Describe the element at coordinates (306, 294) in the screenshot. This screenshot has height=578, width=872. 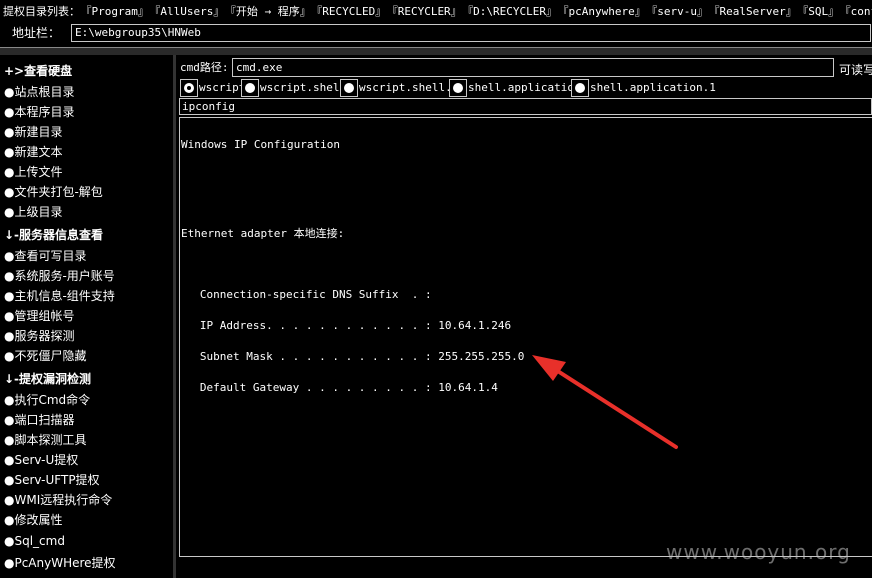
I see `output-line: Connection-specific DNS Suffix . :` at that location.